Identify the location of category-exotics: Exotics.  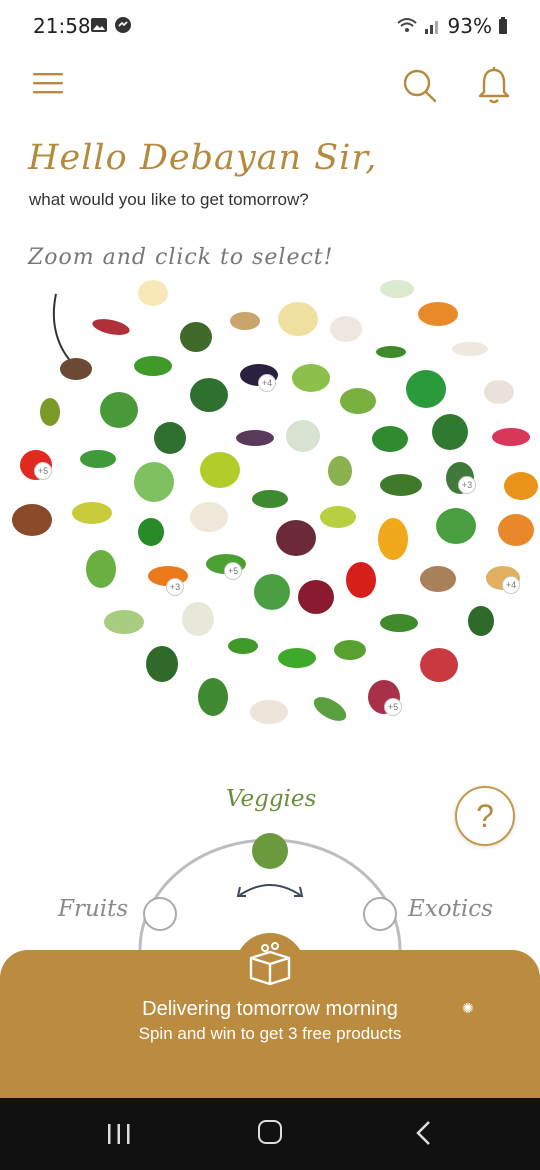
(450, 909).